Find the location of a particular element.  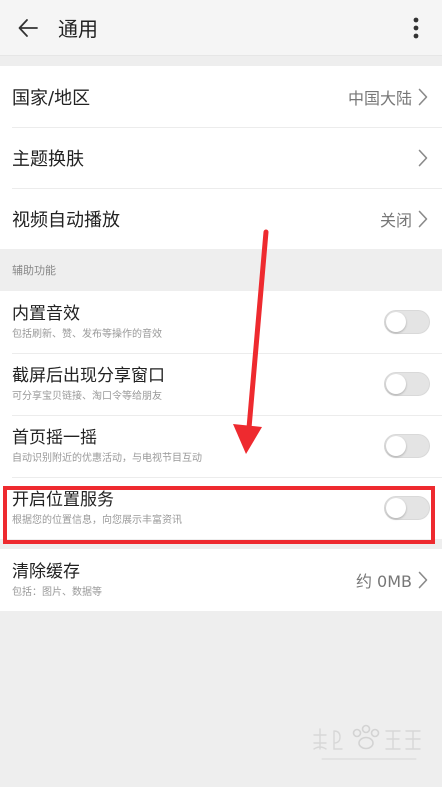

baidu-jingyan-watermark-logo is located at coordinates (367, 742).